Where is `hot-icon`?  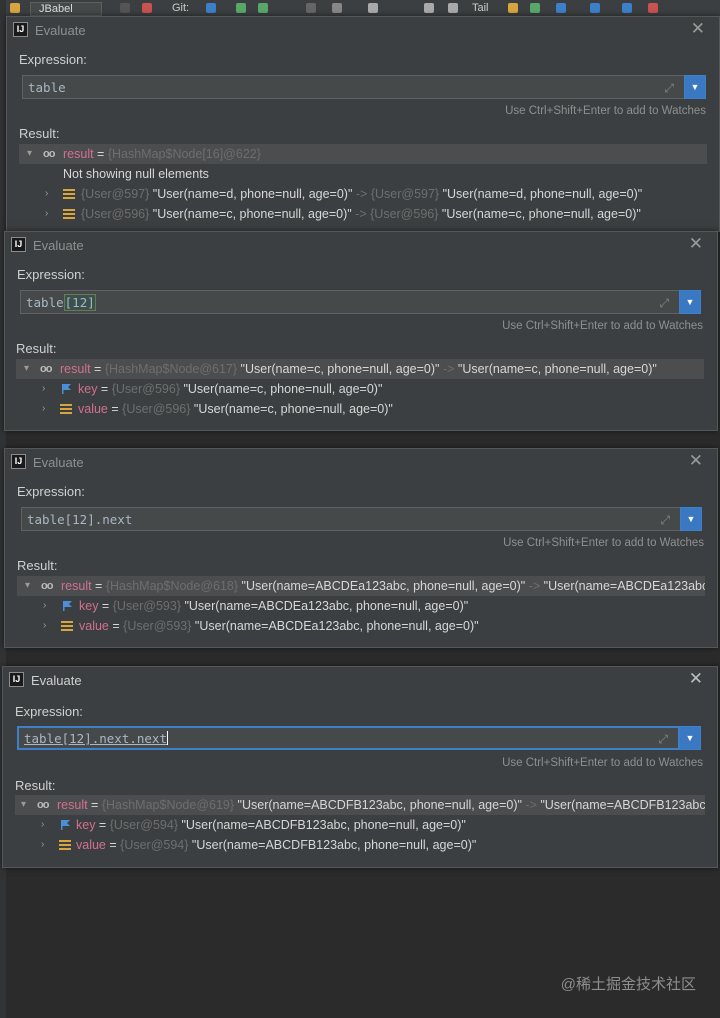 hot-icon is located at coordinates (653, 8).